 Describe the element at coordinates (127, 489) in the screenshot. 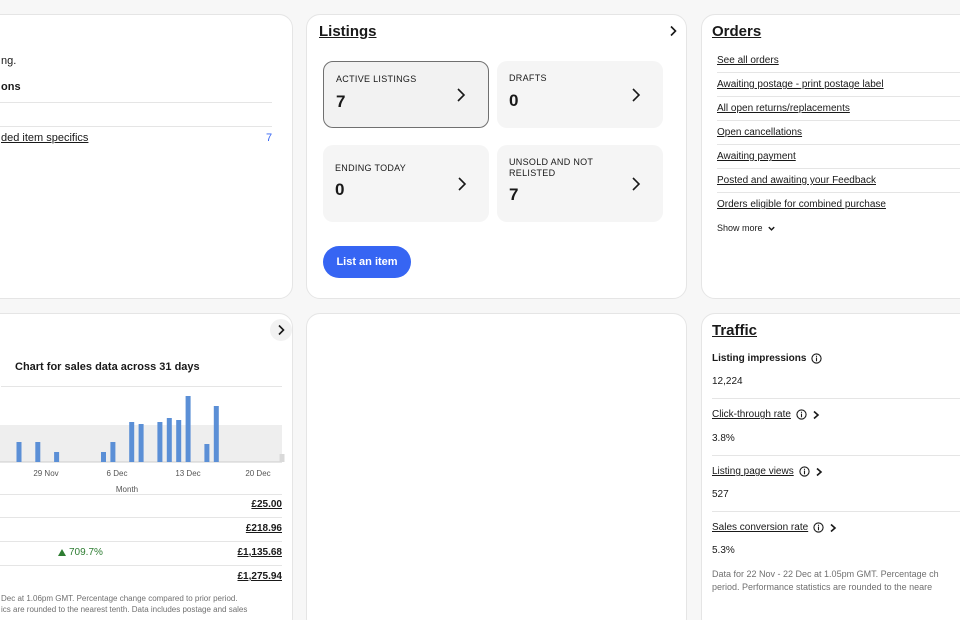

I see `chart-x-axis-label: Month` at that location.